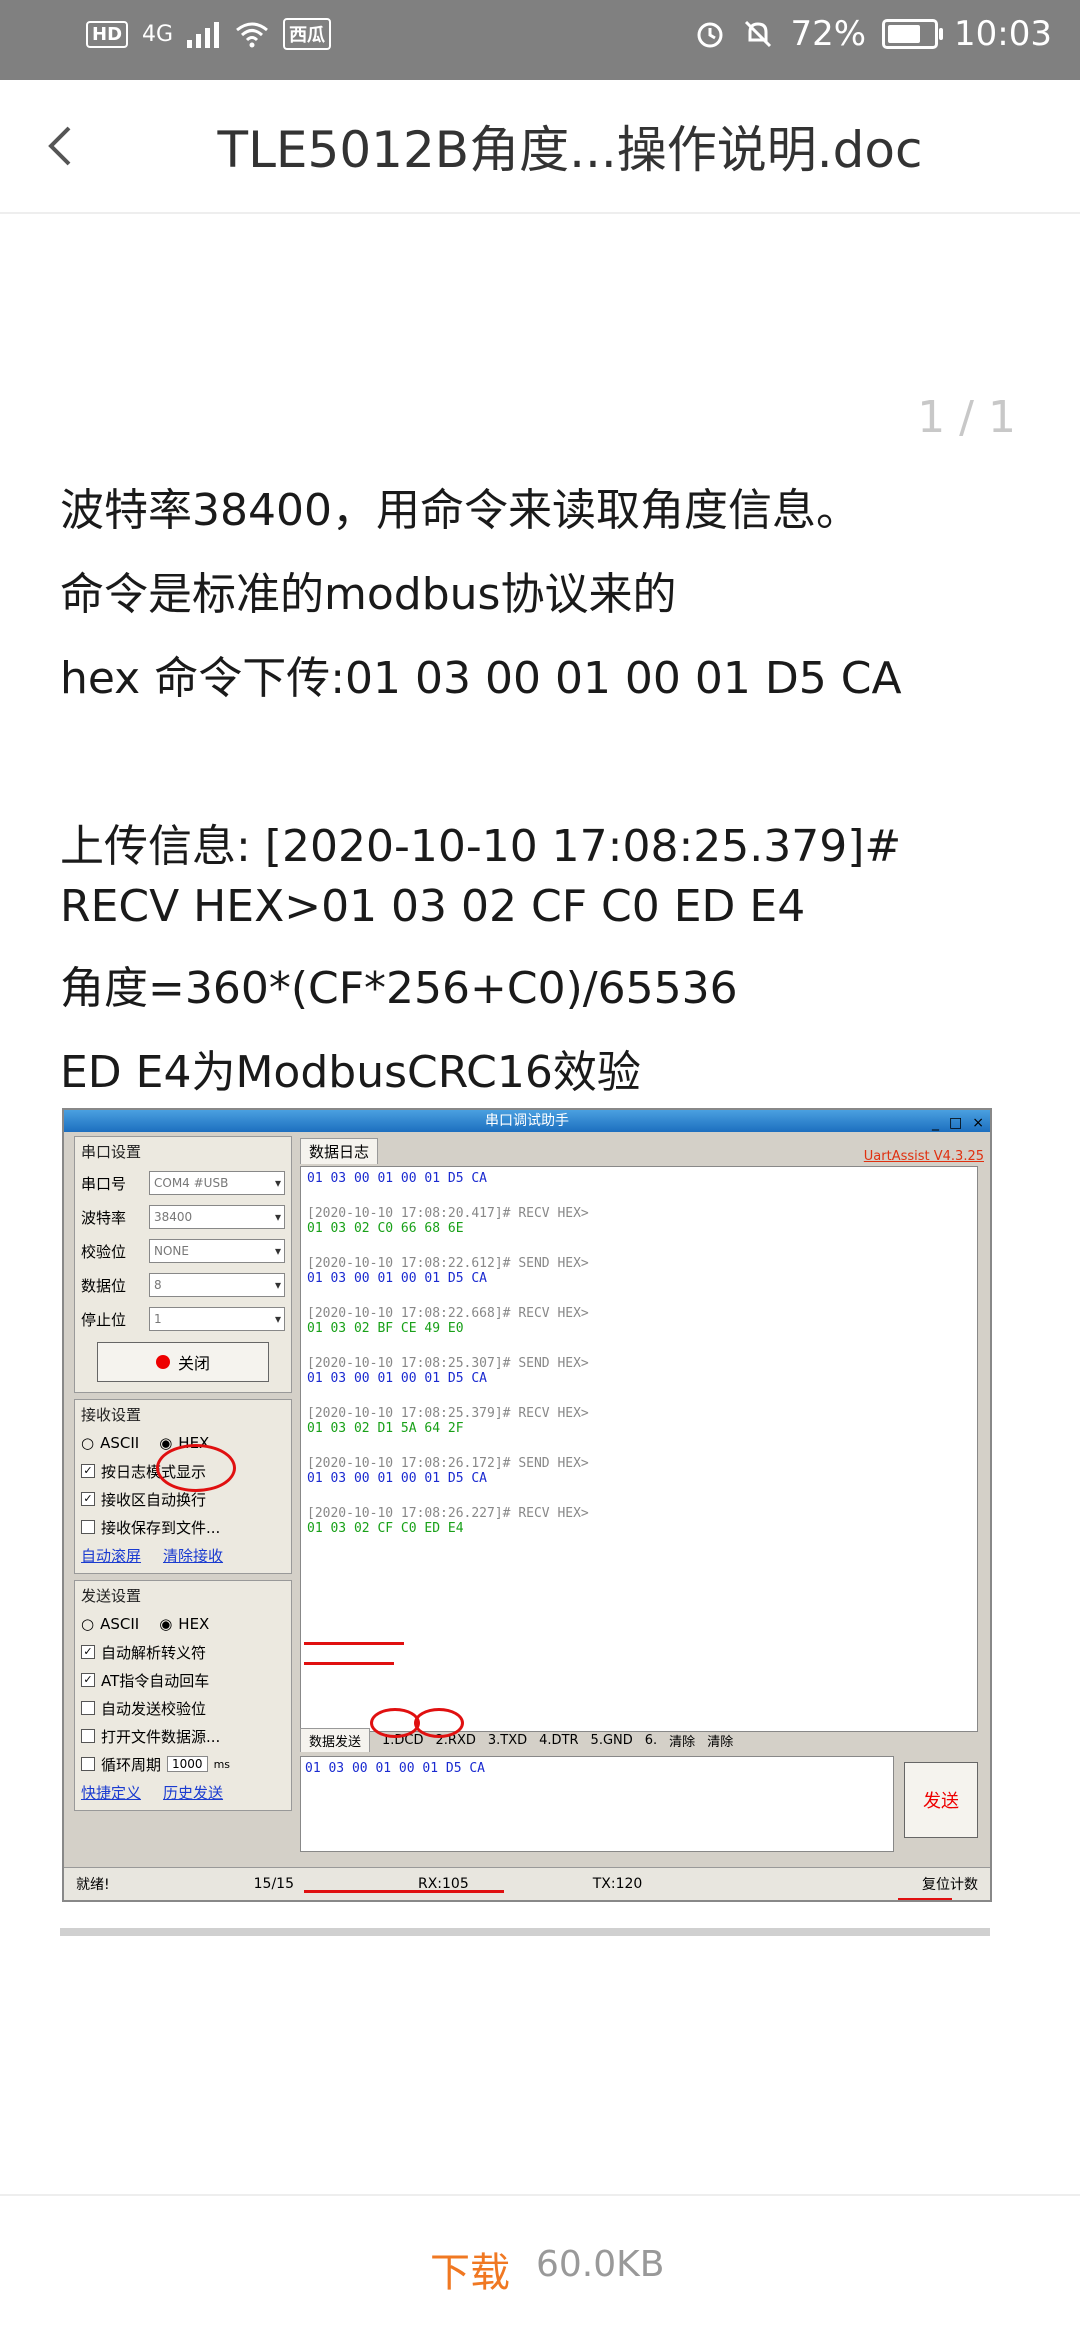  I want to click on history-link: 历史发送, so click(193, 1792).